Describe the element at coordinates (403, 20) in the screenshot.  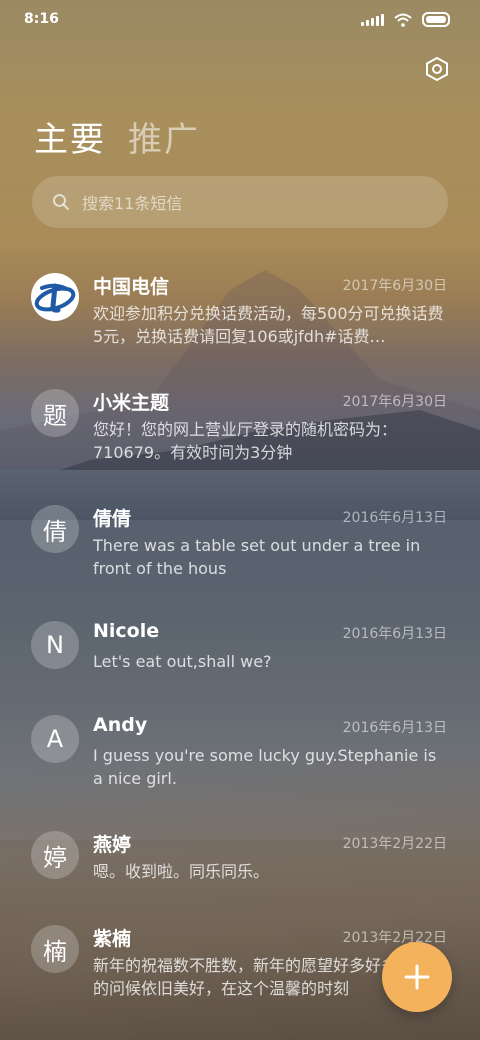
I see `wifi-icon` at that location.